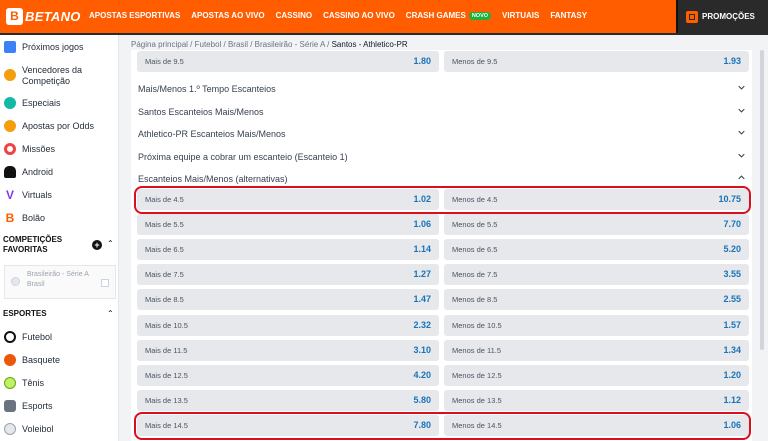  Describe the element at coordinates (596, 299) in the screenshot. I see `odd-under-button: Menos de 8.5 2.55` at that location.